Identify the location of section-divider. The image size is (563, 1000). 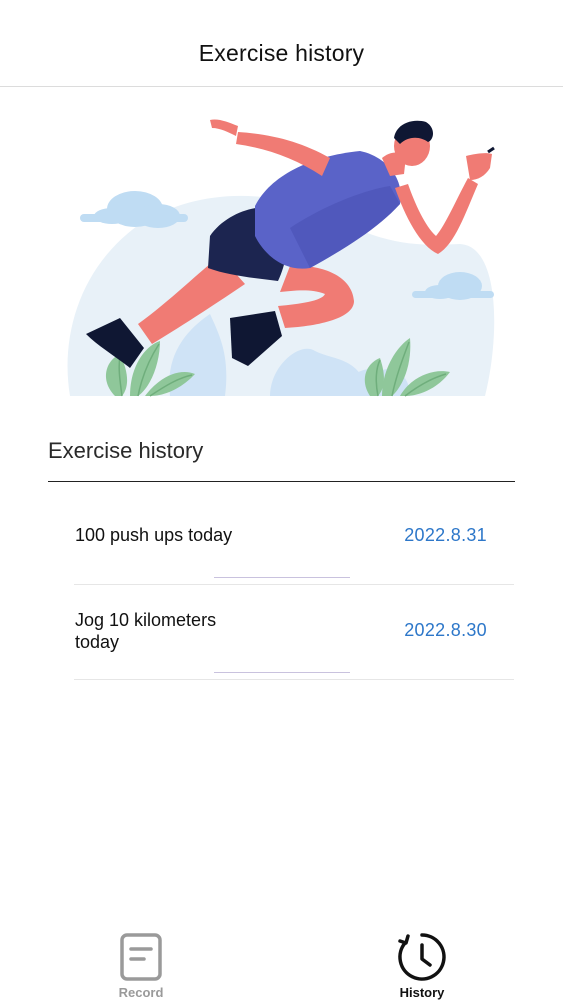
(281, 481).